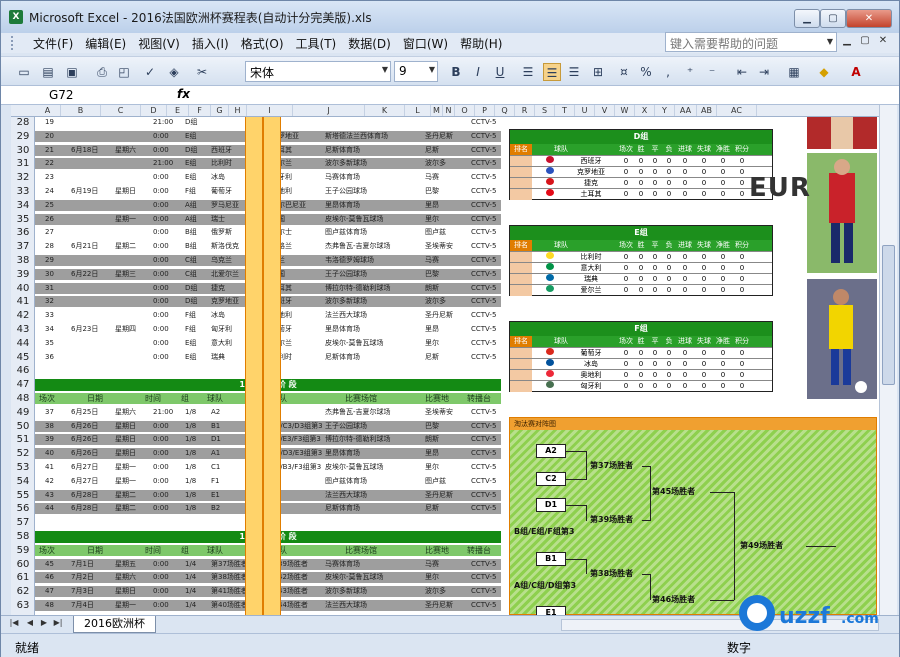 The image size is (900, 657). What do you see at coordinates (91, 95) in the screenshot?
I see `name-box: G72` at bounding box center [91, 95].